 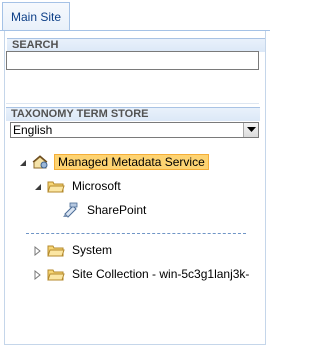 What do you see at coordinates (135, 15) in the screenshot?
I see `top-tab-bar: Main Site` at bounding box center [135, 15].